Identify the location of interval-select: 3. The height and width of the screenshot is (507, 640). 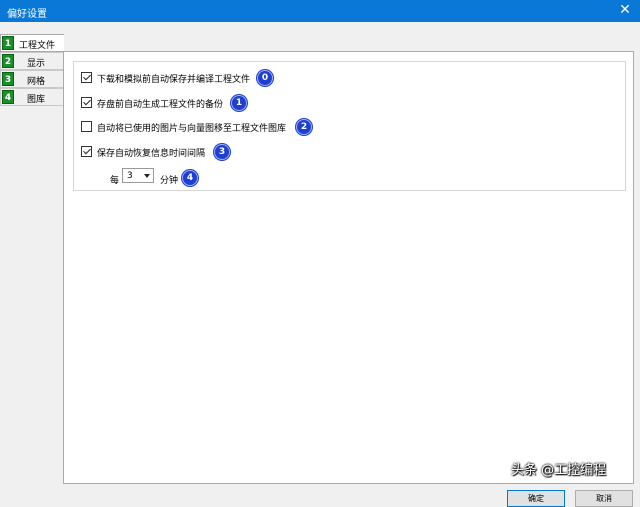
(138, 175).